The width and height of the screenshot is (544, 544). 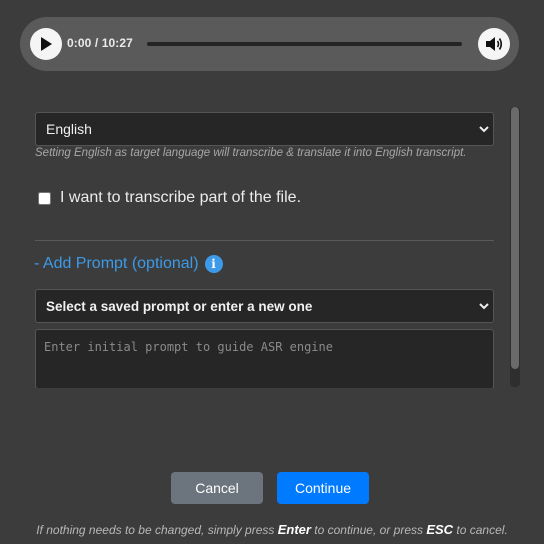 I want to click on audio-player: 0:00 / 10:27, so click(x=269, y=44).